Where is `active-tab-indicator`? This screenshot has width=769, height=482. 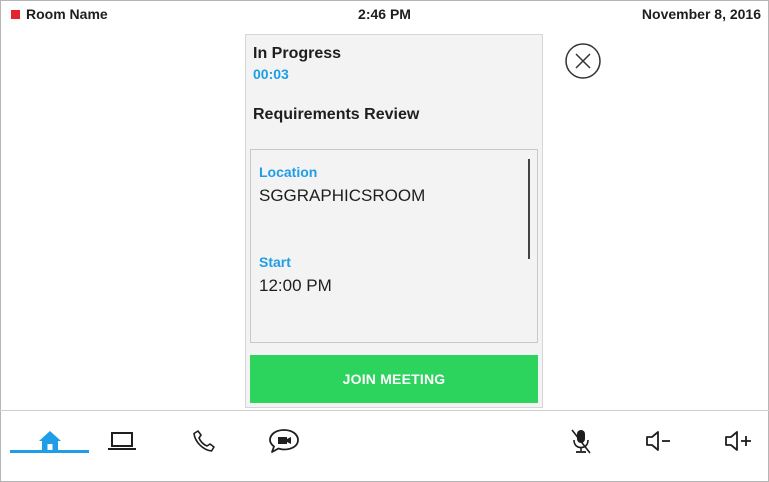 active-tab-indicator is located at coordinates (49, 451).